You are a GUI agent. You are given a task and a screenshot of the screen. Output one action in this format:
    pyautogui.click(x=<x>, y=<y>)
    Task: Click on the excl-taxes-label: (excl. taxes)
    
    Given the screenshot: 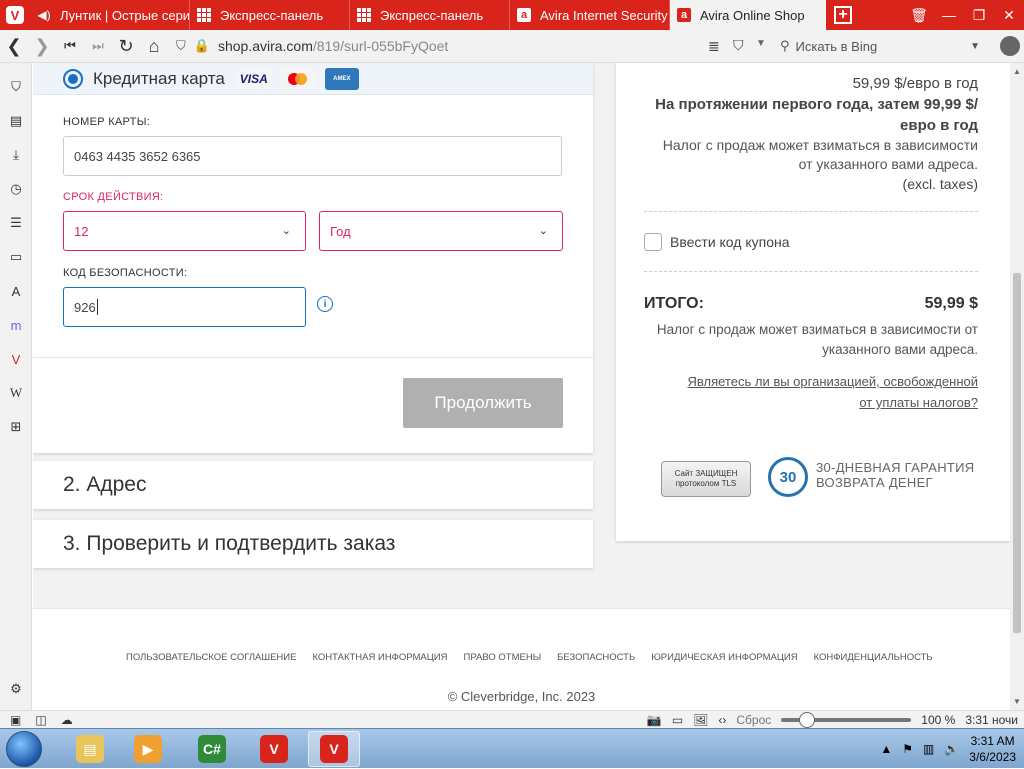 What is the action you would take?
    pyautogui.click(x=940, y=184)
    